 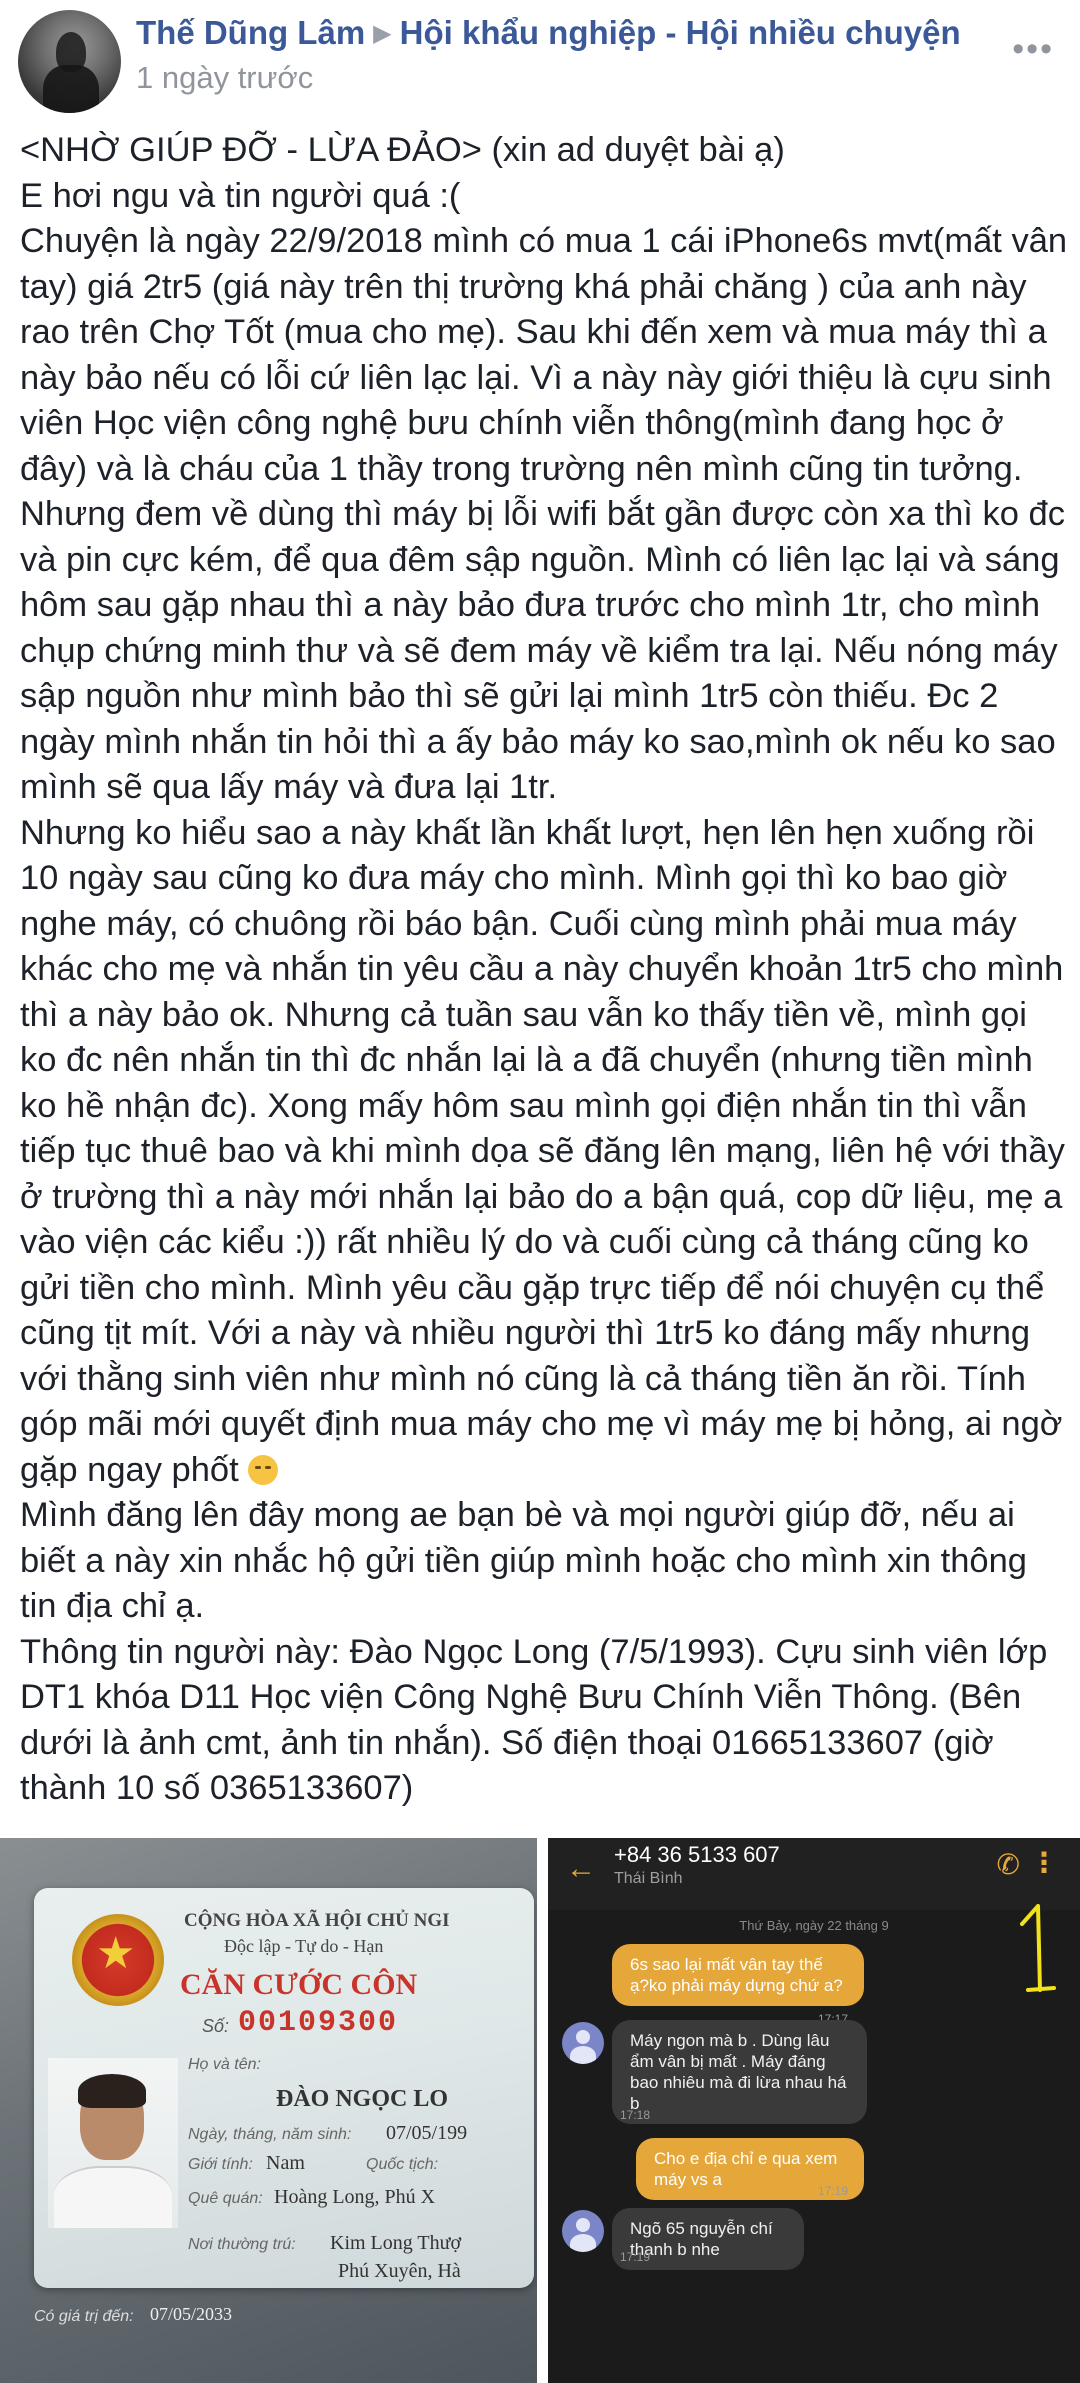 I want to click on id-number: 00109300, so click(x=318, y=2023).